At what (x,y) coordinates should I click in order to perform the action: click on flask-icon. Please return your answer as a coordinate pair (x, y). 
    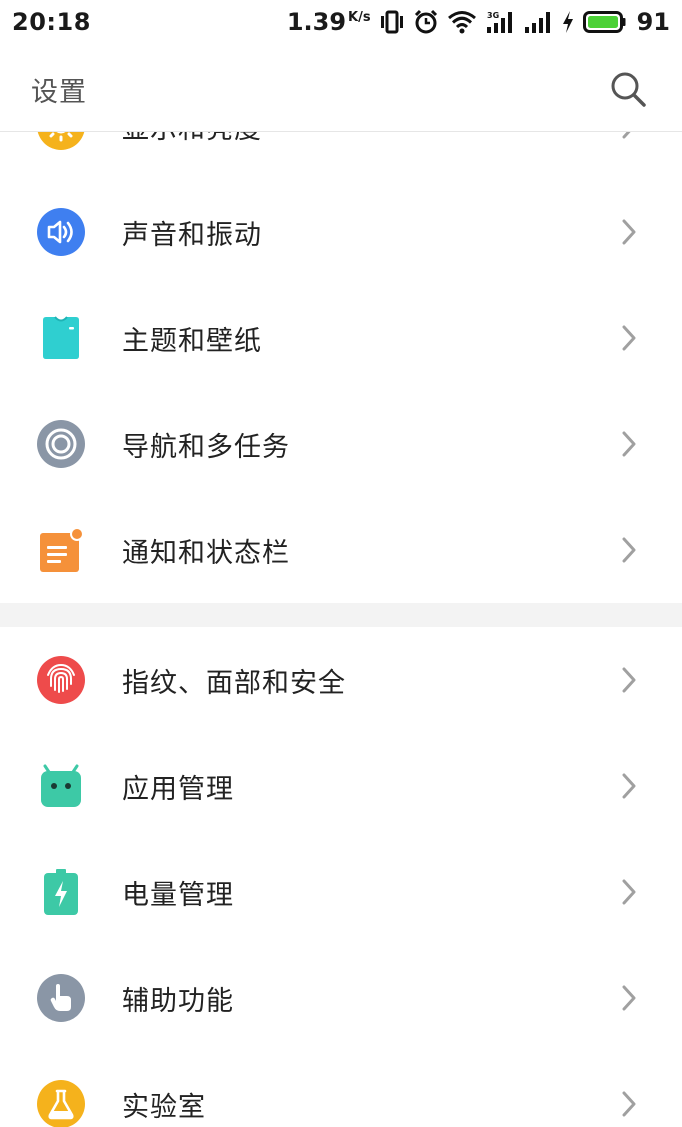
    Looking at the image, I should click on (61, 1103).